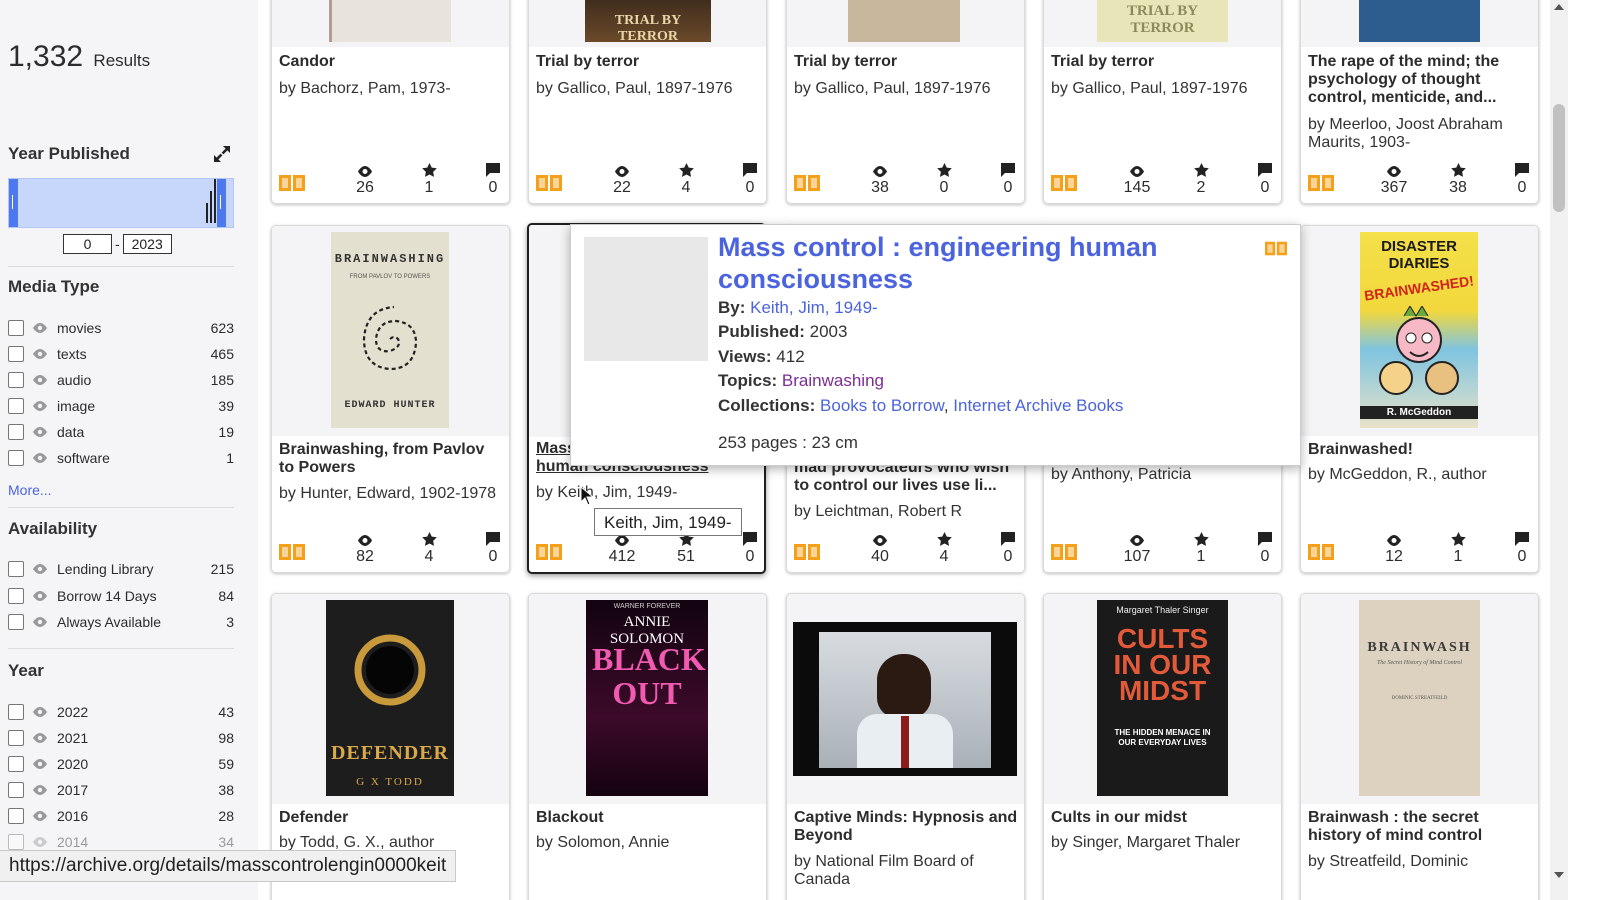 The height and width of the screenshot is (900, 1600). I want to click on card-title: Candor, so click(391, 62).